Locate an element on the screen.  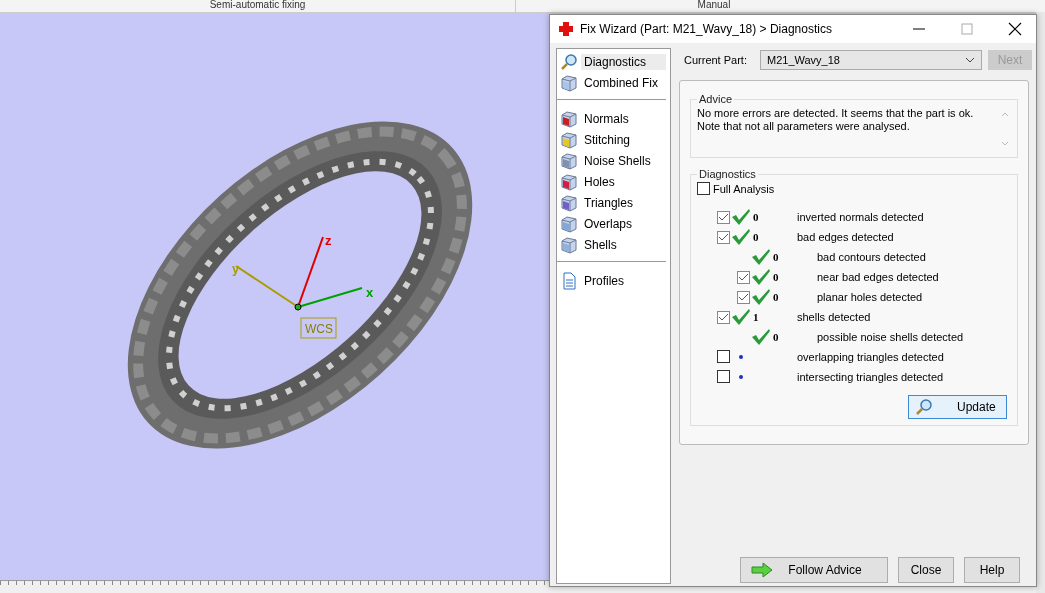
window-title: Fix Wizard (Part: M21_Wavy_18) > Diagnostics is located at coordinates (706, 29).